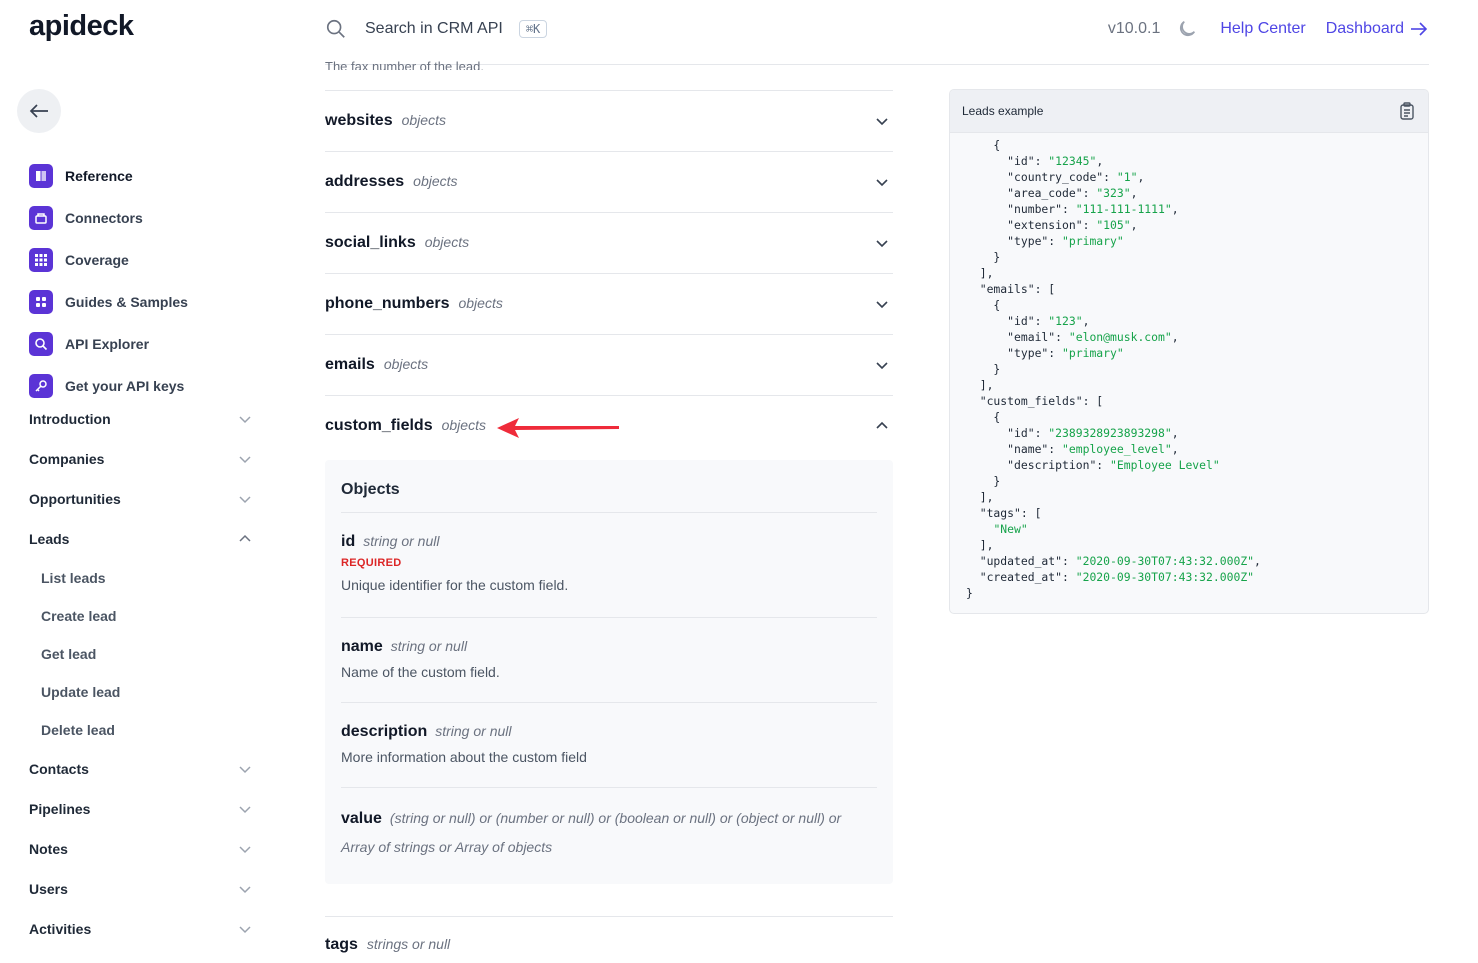 The image size is (1478, 963). Describe the element at coordinates (70, 419) in the screenshot. I see `section-label: Introduction` at that location.